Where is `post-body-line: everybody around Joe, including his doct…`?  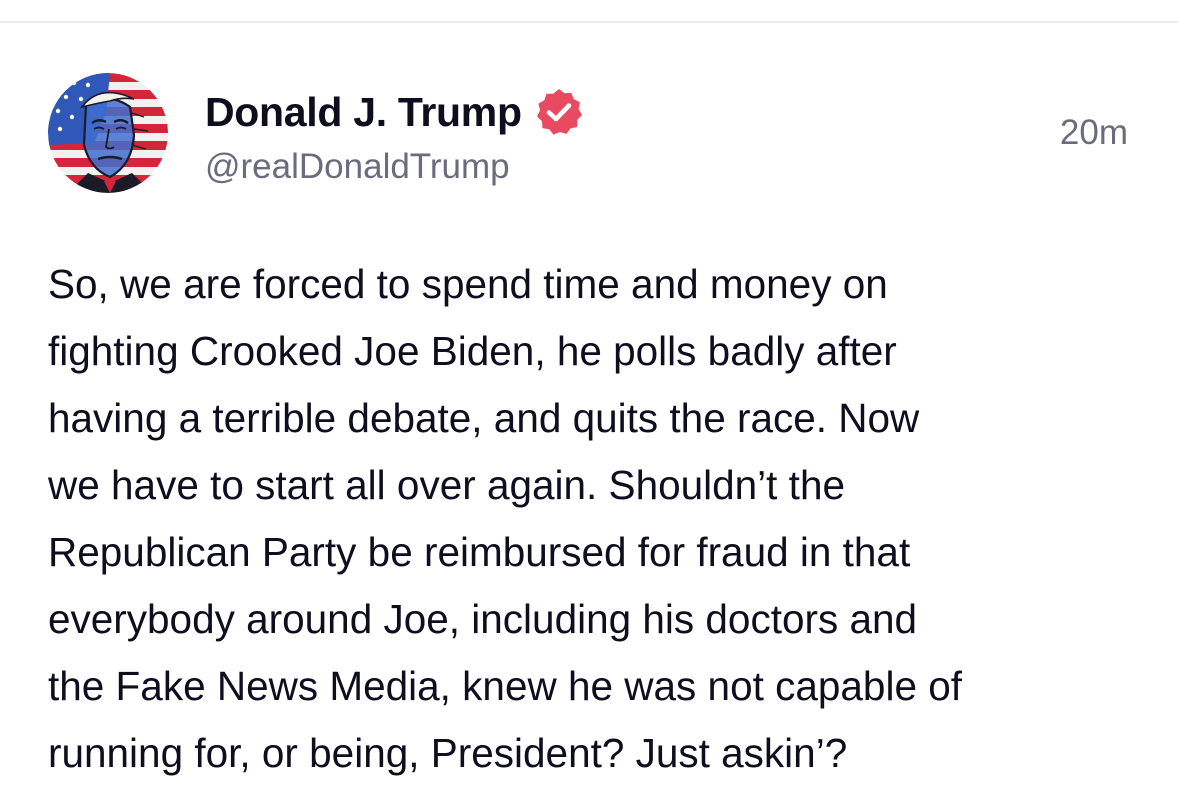
post-body-line: everybody around Joe, including his doct… is located at coordinates (483, 619).